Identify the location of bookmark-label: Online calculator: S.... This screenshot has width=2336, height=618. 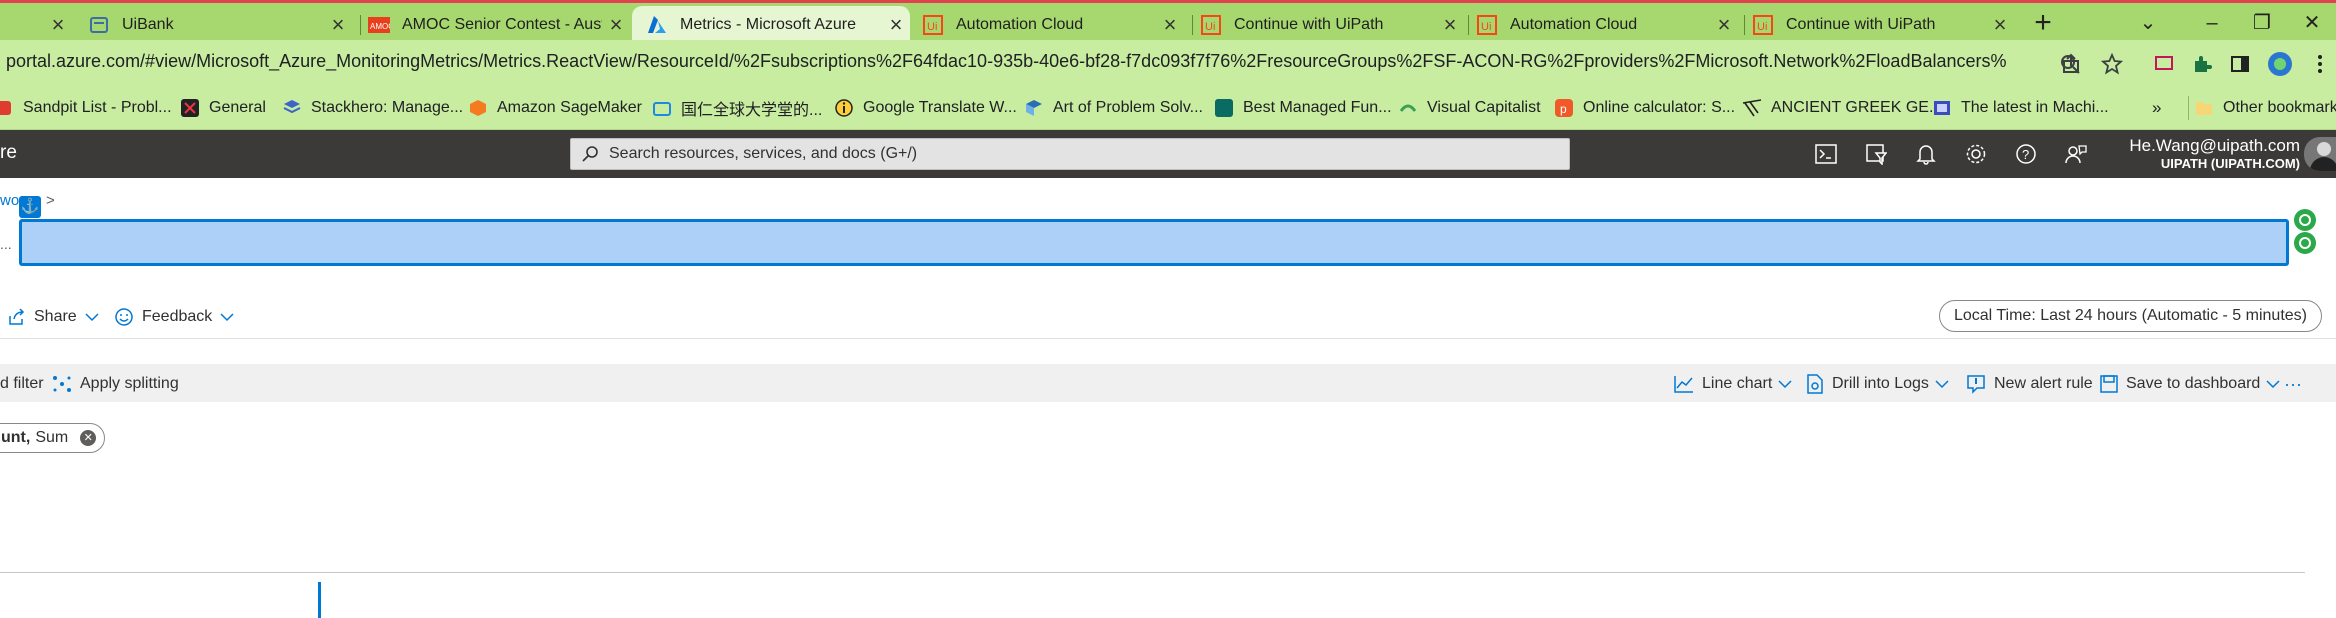
(1659, 107).